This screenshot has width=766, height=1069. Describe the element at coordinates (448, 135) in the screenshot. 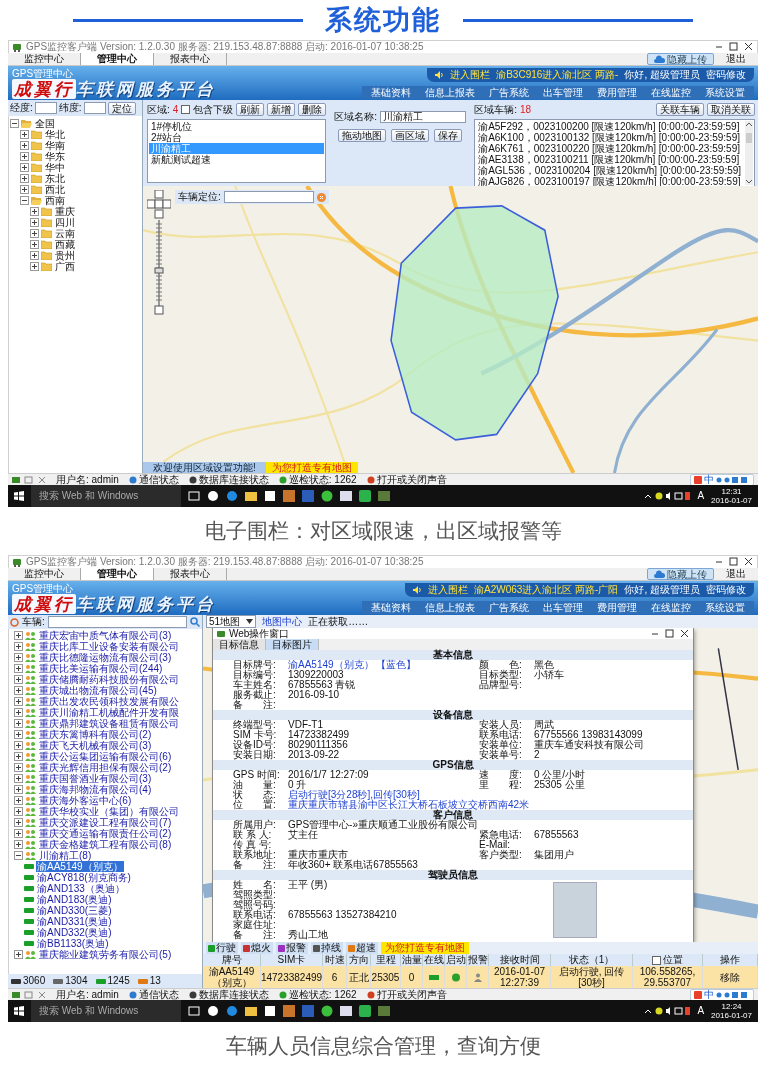

I see `map-action-button: 保存` at that location.